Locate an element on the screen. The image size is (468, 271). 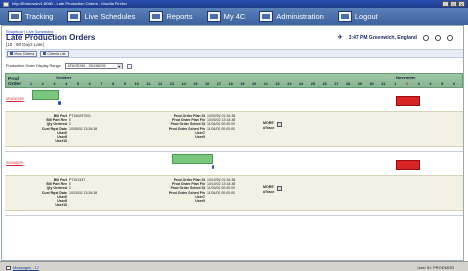
schedule-icon is located at coordinates (74, 16).